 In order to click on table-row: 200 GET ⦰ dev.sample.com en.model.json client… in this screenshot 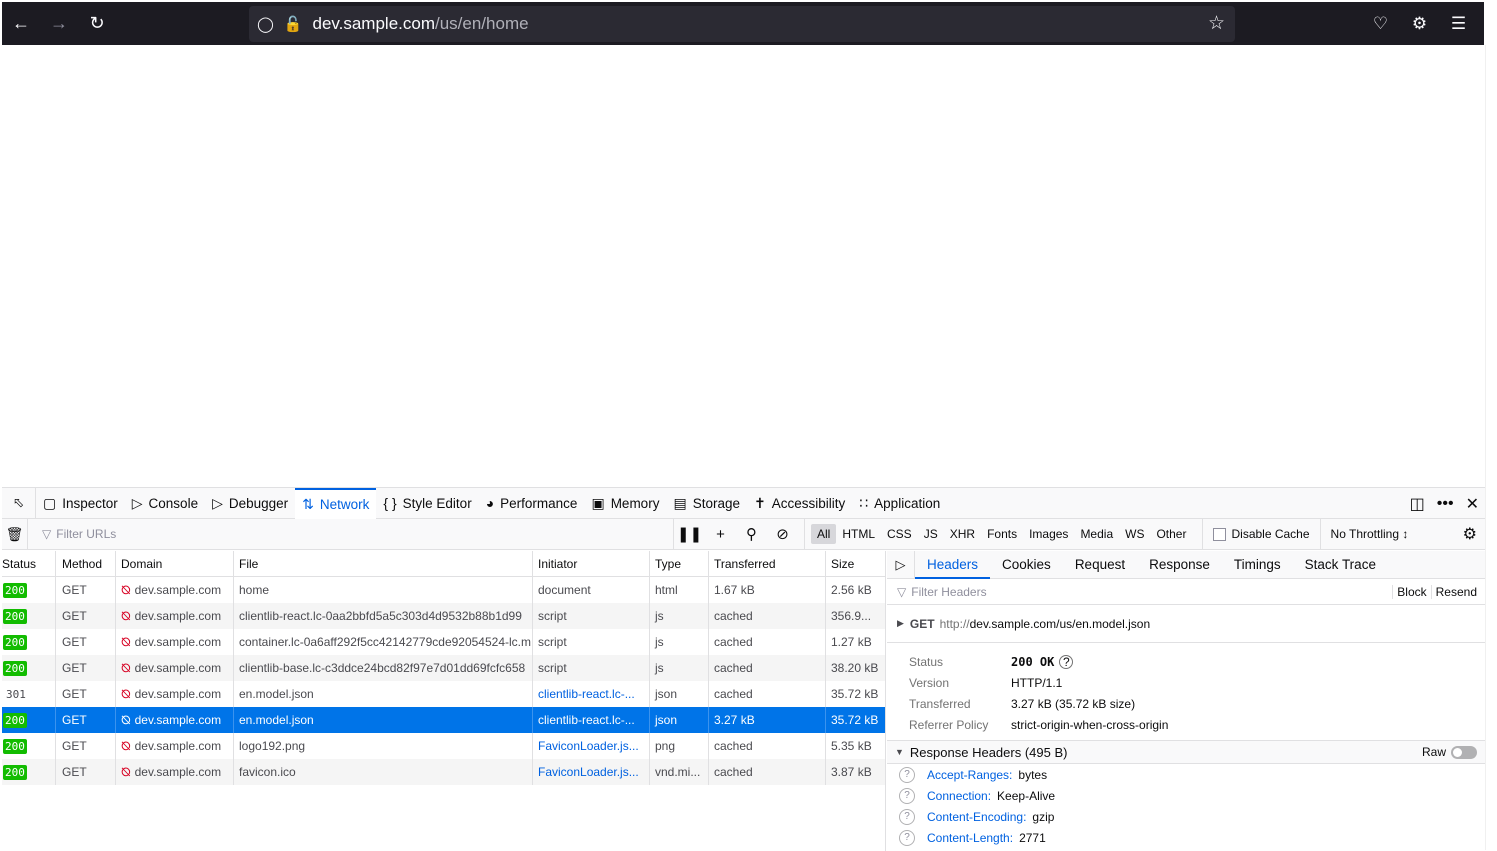, I will do `click(443, 720)`.